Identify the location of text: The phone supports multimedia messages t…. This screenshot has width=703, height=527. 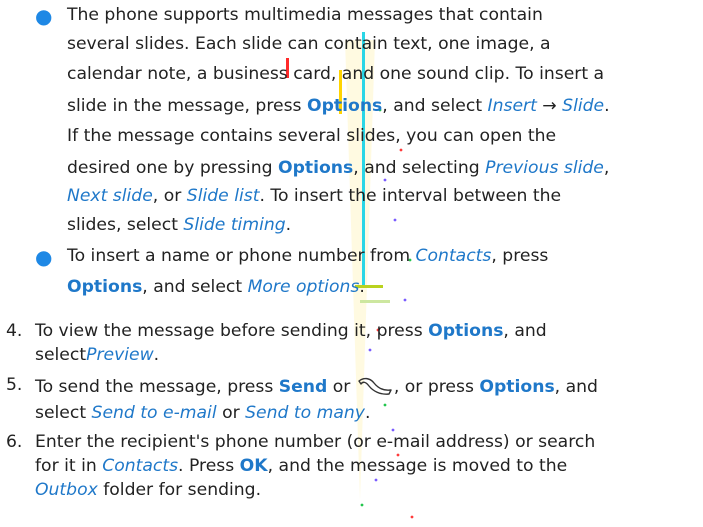
(305, 15).